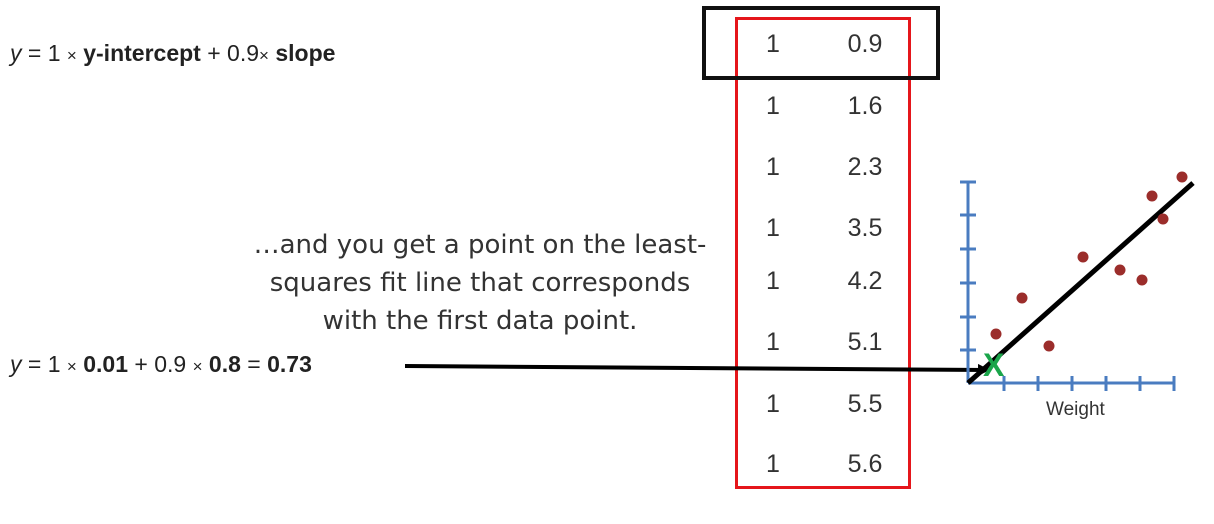 This screenshot has height=524, width=1214. I want to click on x-axis-label: Weight, so click(1076, 409).